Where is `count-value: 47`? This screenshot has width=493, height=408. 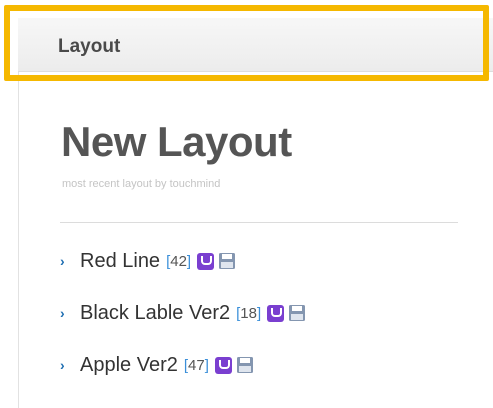
count-value: 47 is located at coordinates (196, 365).